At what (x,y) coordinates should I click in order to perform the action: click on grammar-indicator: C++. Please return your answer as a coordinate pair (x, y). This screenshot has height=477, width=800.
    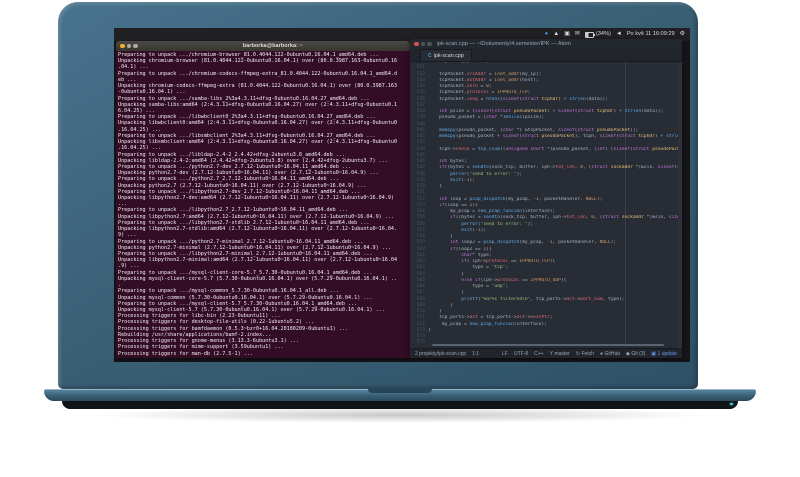
    Looking at the image, I should click on (538, 354).